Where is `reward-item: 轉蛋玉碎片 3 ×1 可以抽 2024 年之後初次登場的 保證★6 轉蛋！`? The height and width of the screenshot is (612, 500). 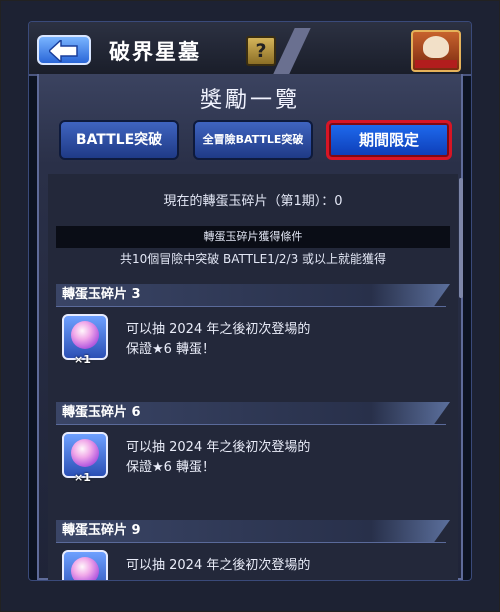 reward-item: 轉蛋玉碎片 3 ×1 可以抽 2024 年之後初次登場的 保證★6 轉蛋！ is located at coordinates (253, 325).